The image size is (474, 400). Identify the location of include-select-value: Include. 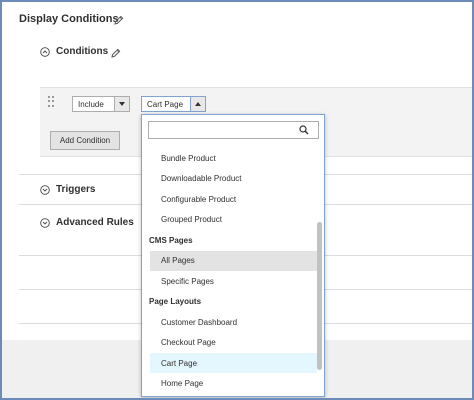
(91, 104).